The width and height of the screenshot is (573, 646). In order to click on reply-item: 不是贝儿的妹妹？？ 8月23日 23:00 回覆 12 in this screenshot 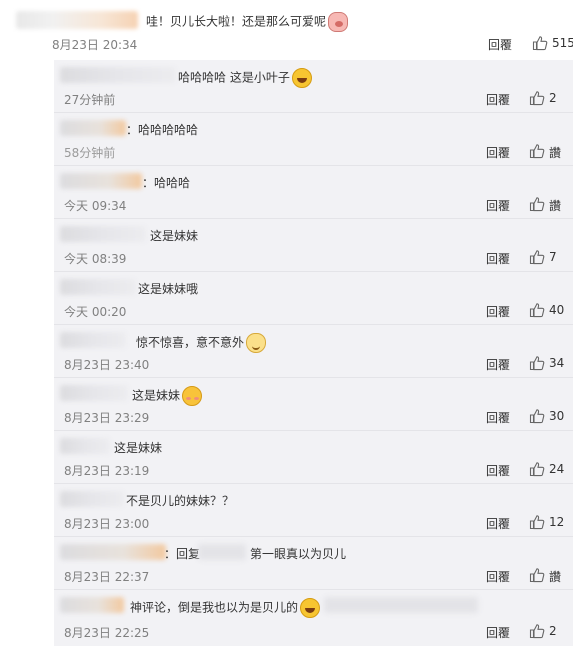, I will do `click(313, 510)`.